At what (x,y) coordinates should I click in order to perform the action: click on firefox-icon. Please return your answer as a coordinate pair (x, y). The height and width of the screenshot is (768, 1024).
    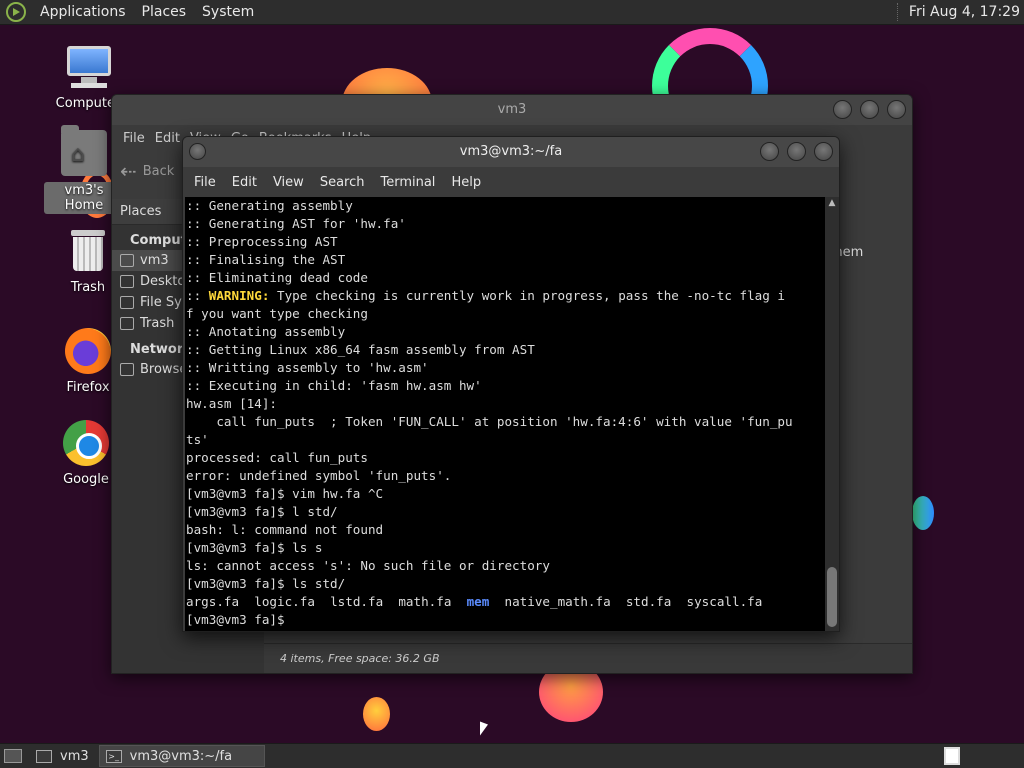
    Looking at the image, I should click on (88, 351).